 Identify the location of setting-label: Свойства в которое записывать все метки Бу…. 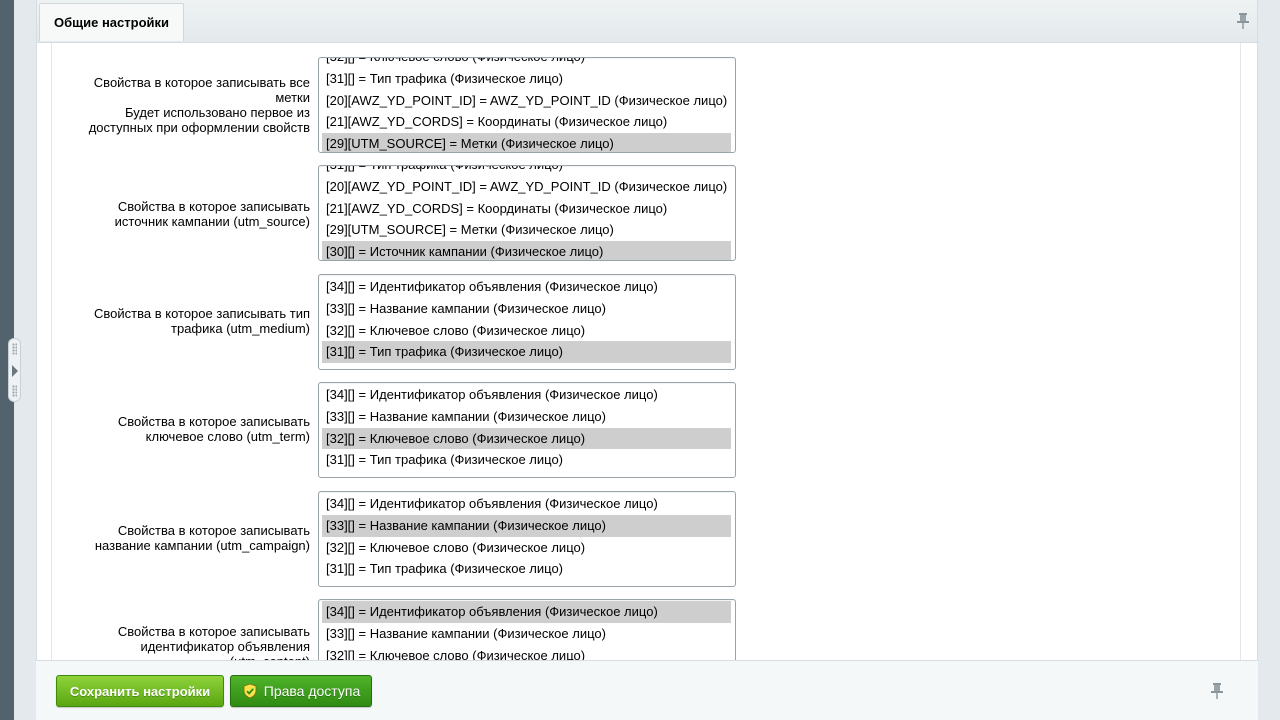
(193, 105).